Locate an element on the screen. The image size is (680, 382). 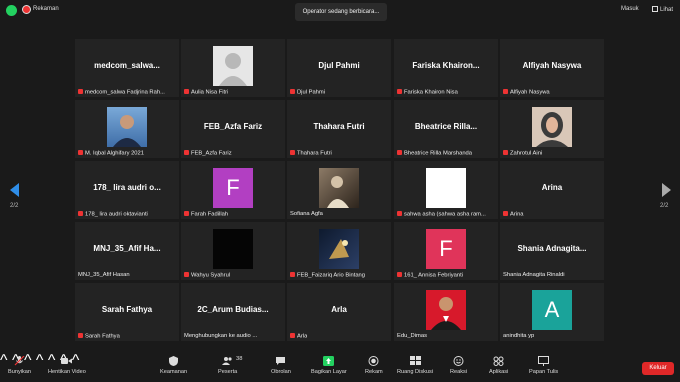
exit-fullscreen-button: Masuk is located at coordinates (630, 9).